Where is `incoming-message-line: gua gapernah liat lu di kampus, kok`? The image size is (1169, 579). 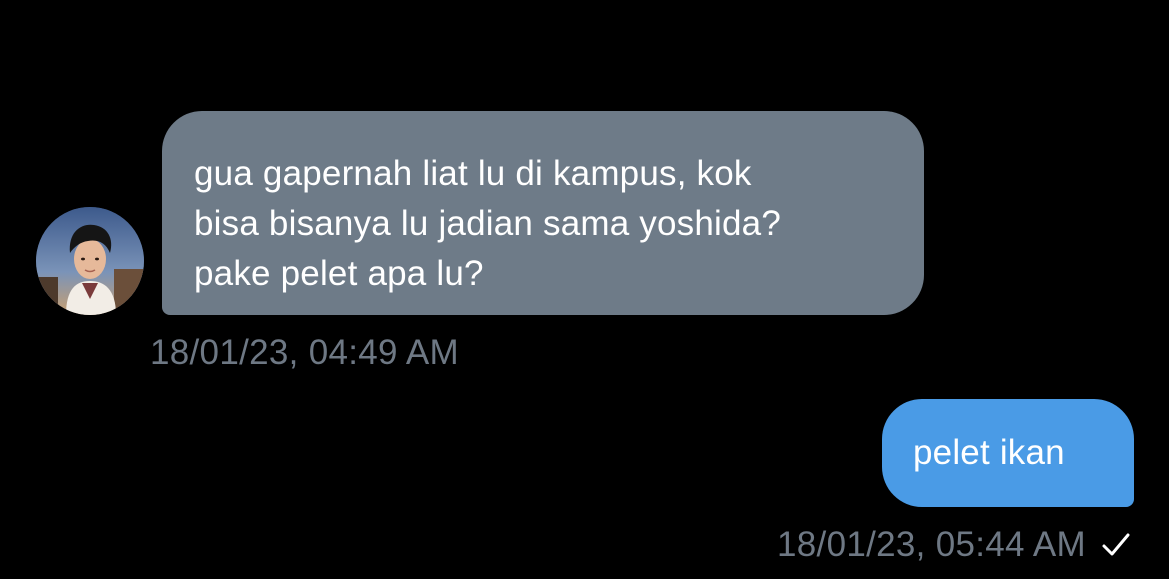 incoming-message-line: gua gapernah liat lu di kampus, kok is located at coordinates (473, 173).